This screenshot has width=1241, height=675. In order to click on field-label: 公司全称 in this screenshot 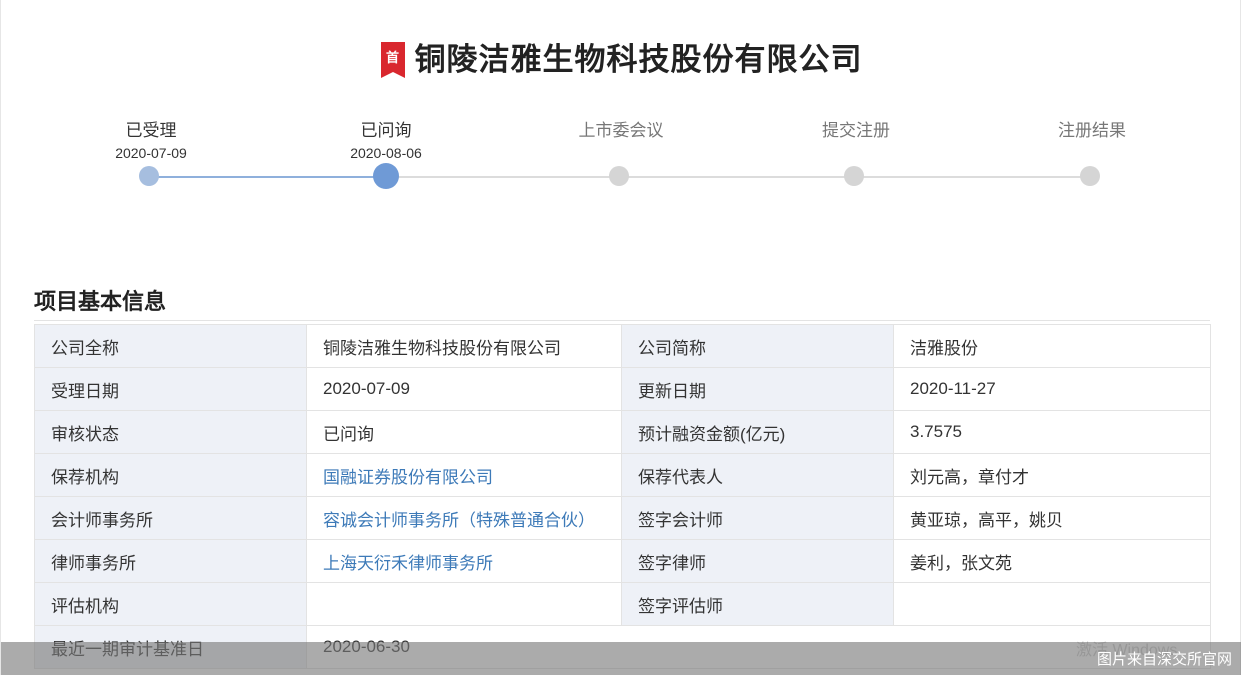, I will do `click(170, 346)`.